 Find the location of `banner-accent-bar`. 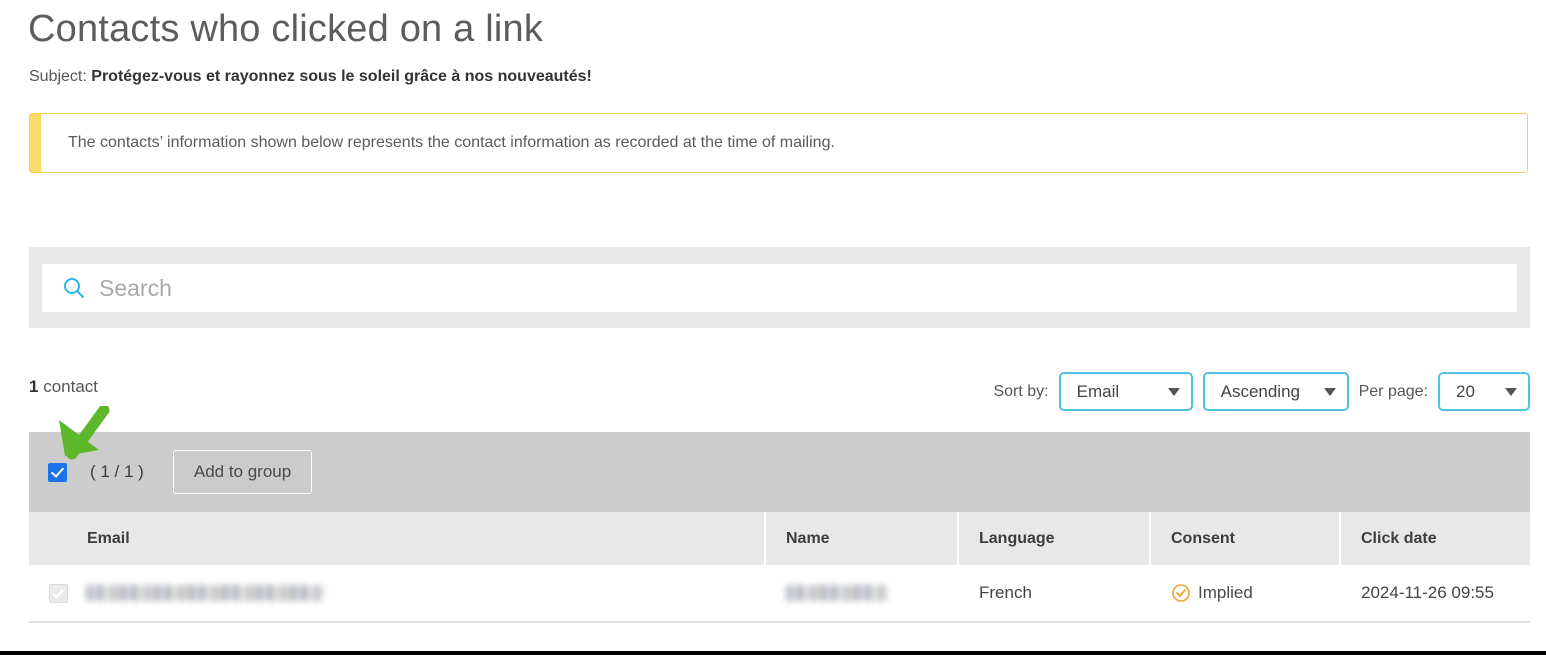

banner-accent-bar is located at coordinates (35, 143).